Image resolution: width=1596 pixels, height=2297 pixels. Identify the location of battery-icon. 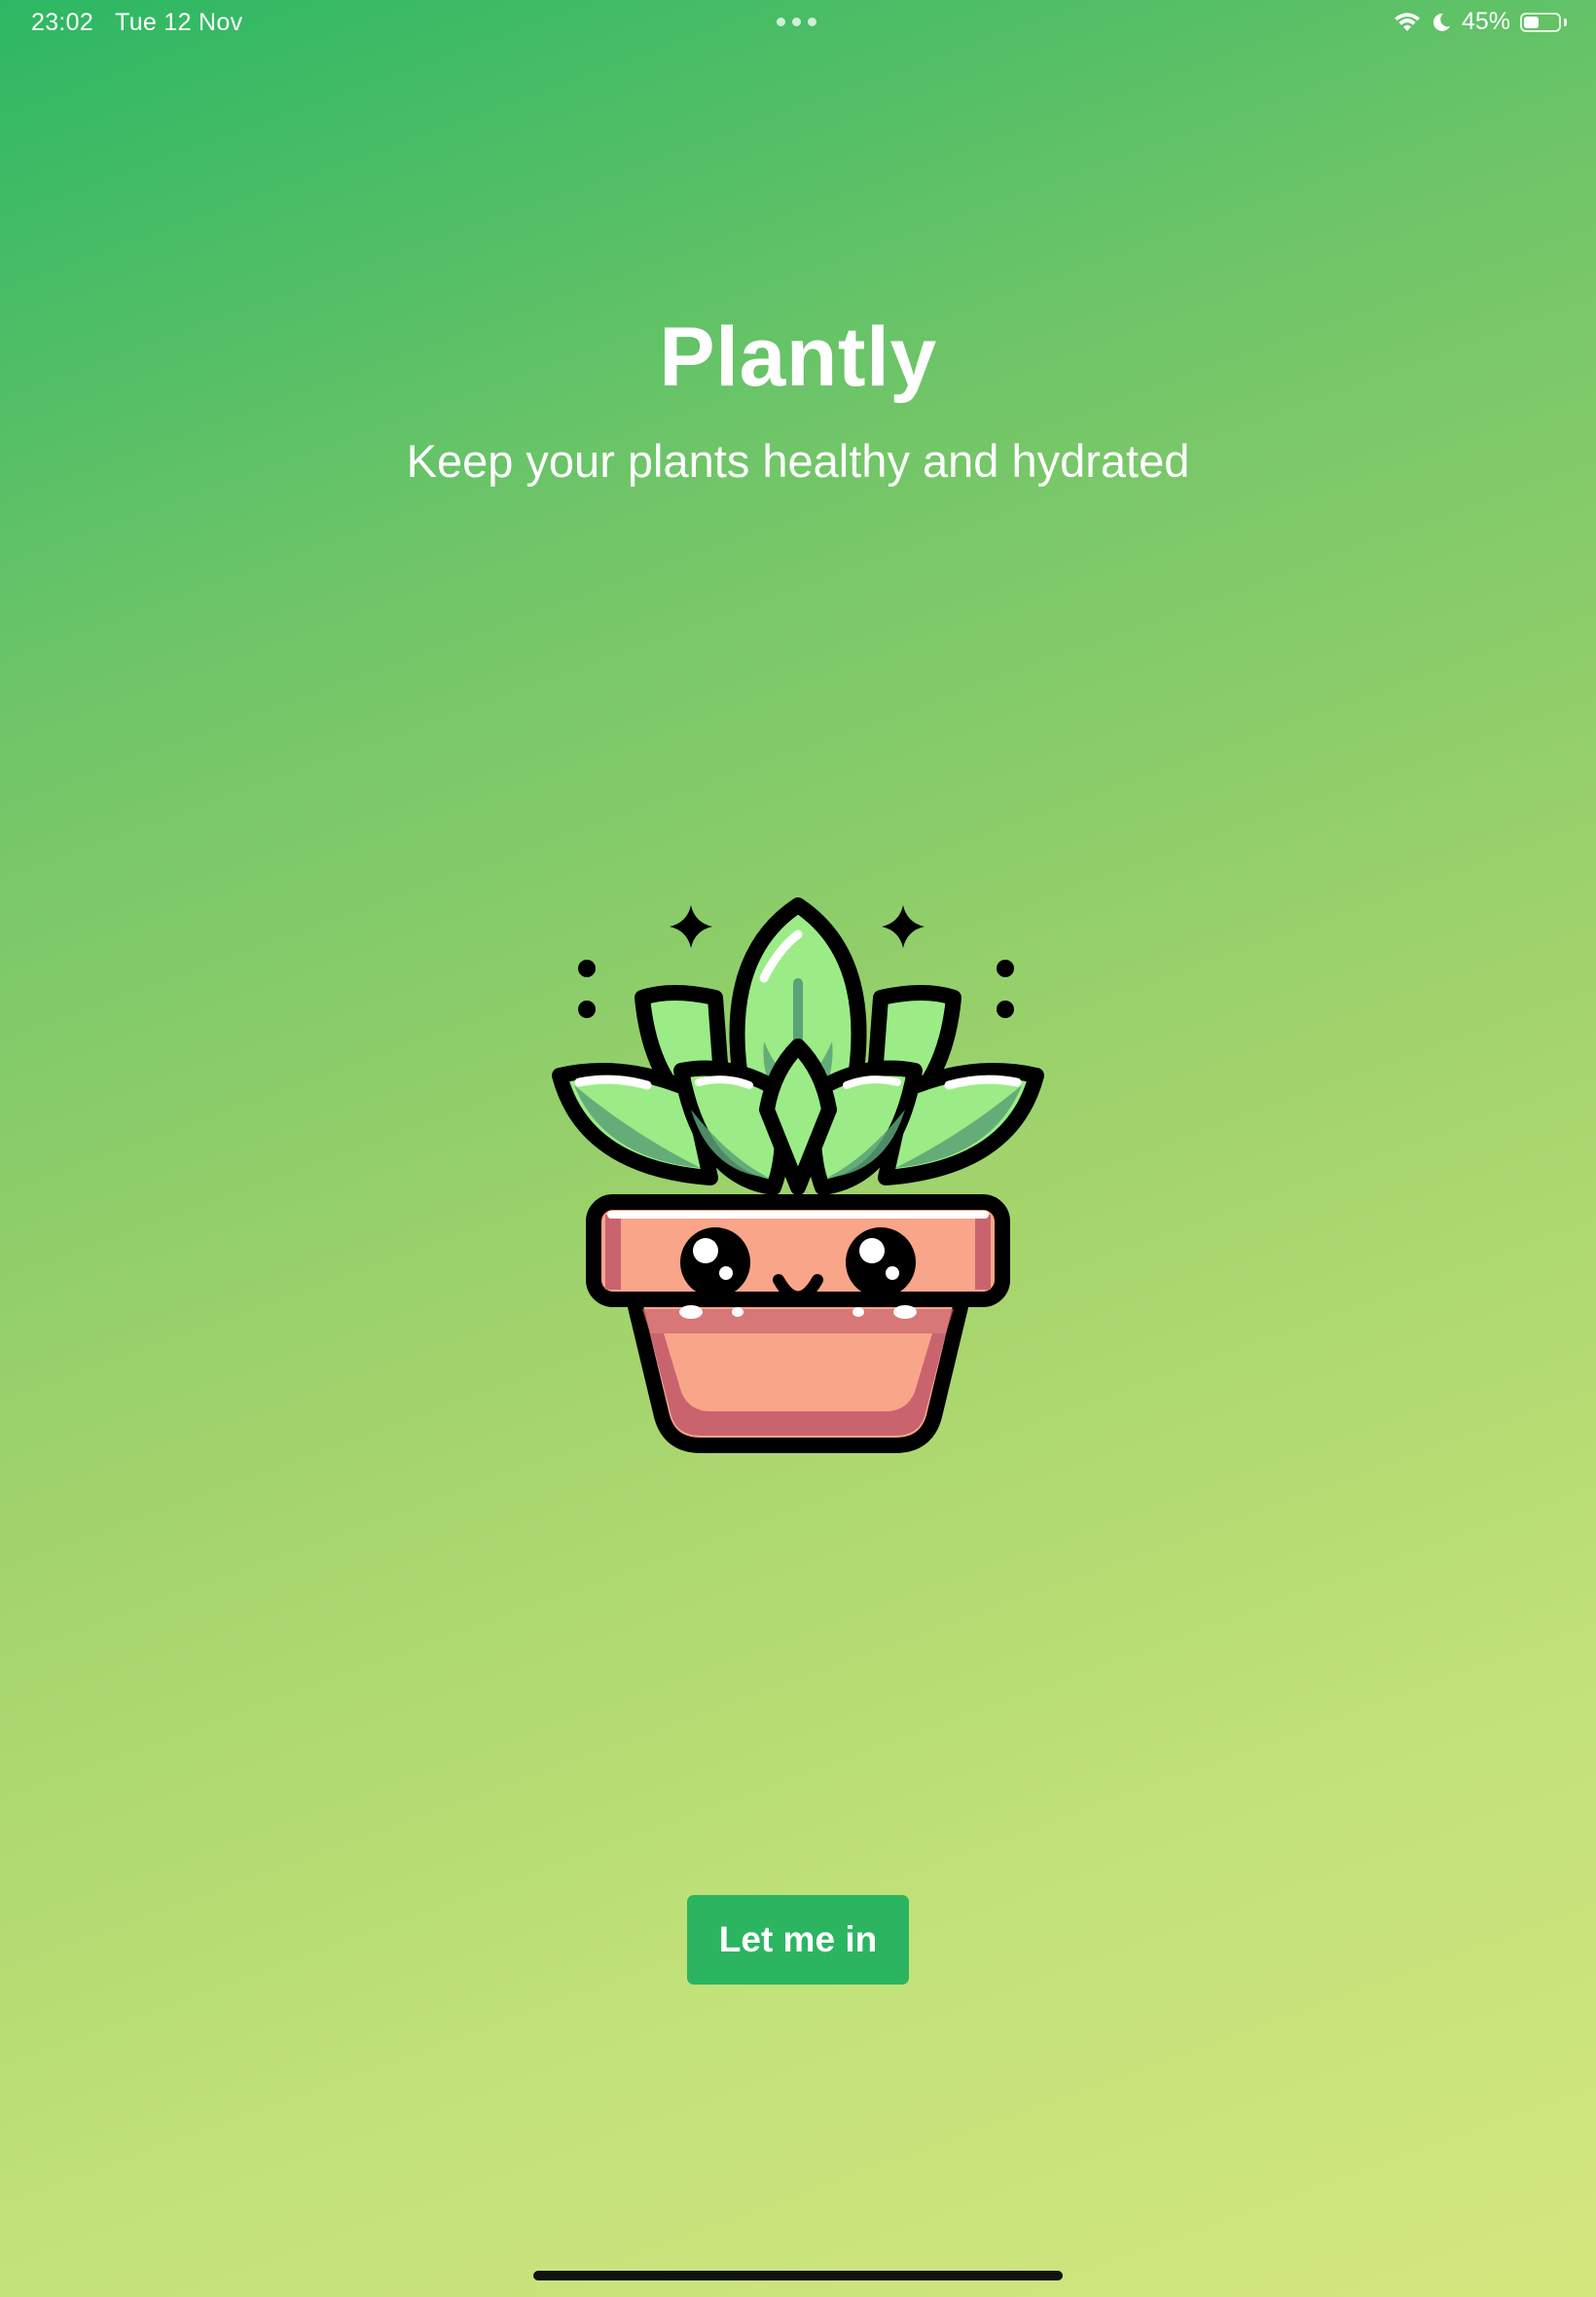
(1540, 22).